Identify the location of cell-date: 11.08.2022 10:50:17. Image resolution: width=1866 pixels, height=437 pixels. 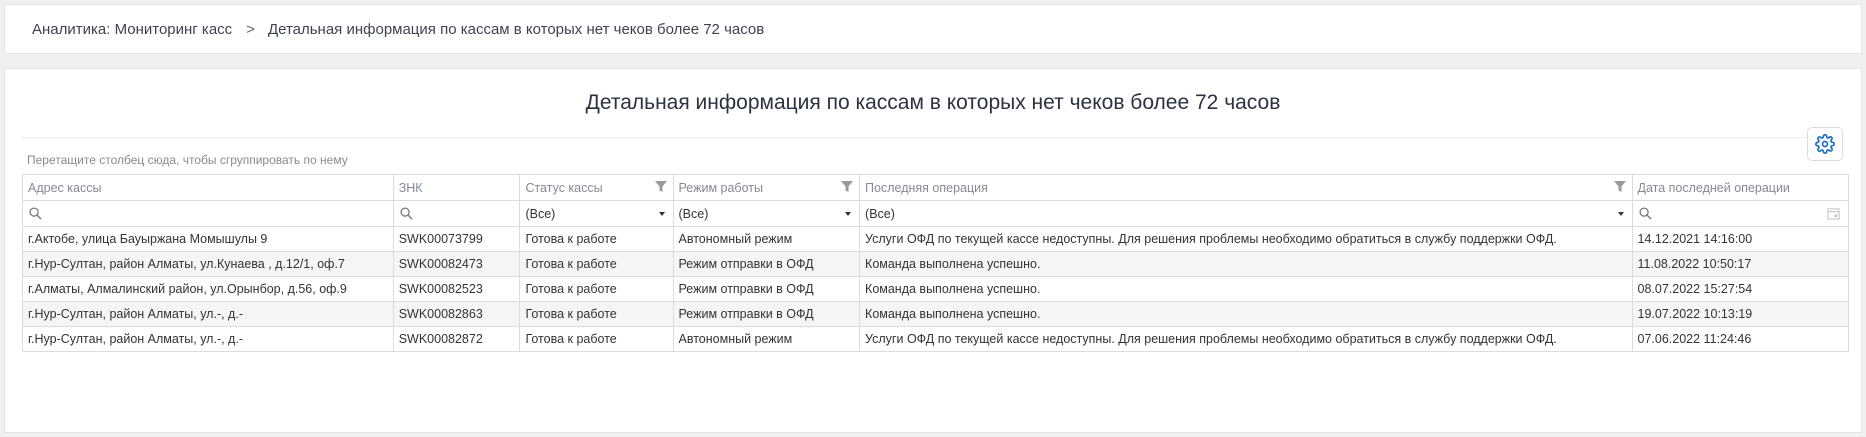
(1740, 264).